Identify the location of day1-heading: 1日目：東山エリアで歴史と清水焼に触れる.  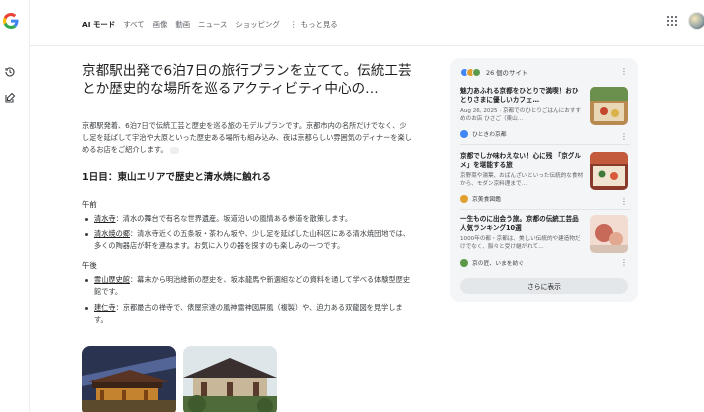
(176, 177).